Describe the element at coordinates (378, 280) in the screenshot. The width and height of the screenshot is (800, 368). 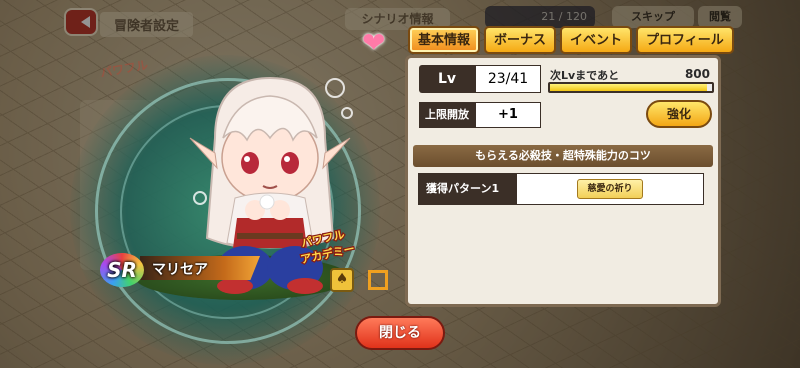
I see `fullscreen-icon` at that location.